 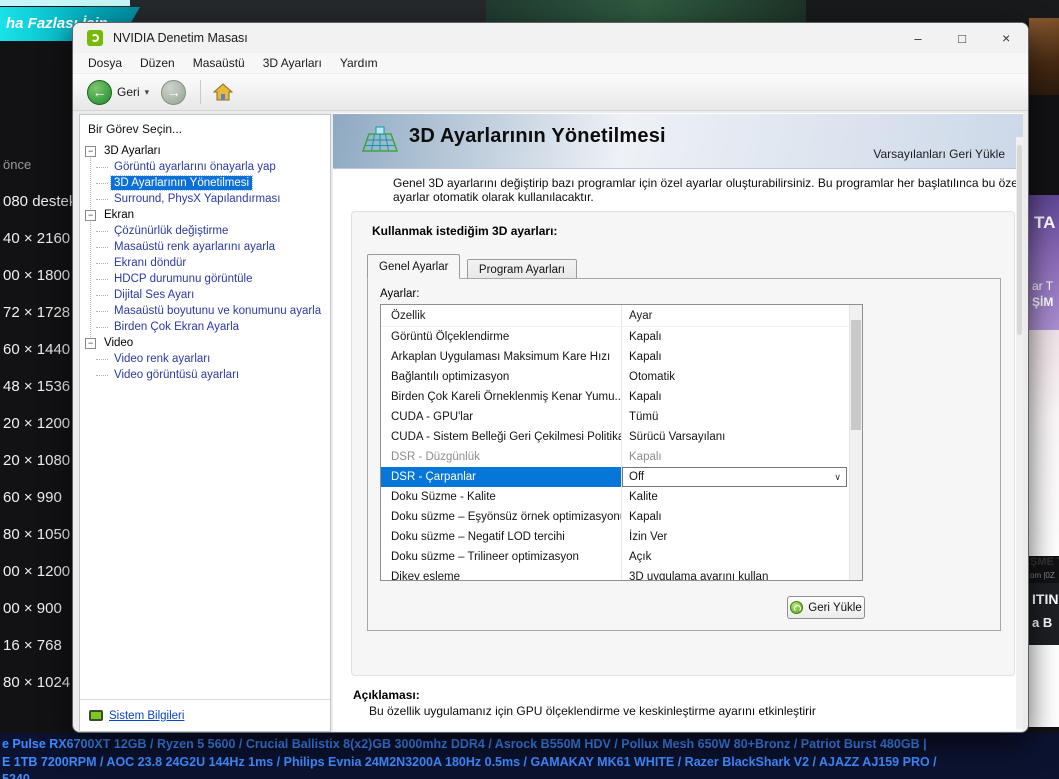 What do you see at coordinates (840, 477) in the screenshot?
I see `chevron-down-icon: ∨` at bounding box center [840, 477].